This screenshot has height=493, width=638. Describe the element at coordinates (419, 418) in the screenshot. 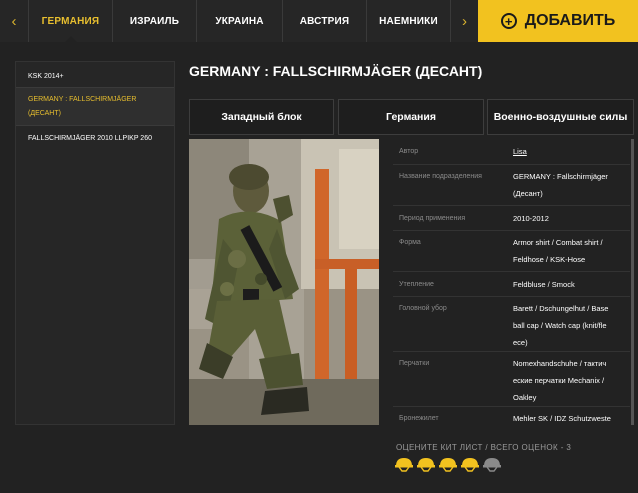

I see `info-label: Бронежилет` at that location.